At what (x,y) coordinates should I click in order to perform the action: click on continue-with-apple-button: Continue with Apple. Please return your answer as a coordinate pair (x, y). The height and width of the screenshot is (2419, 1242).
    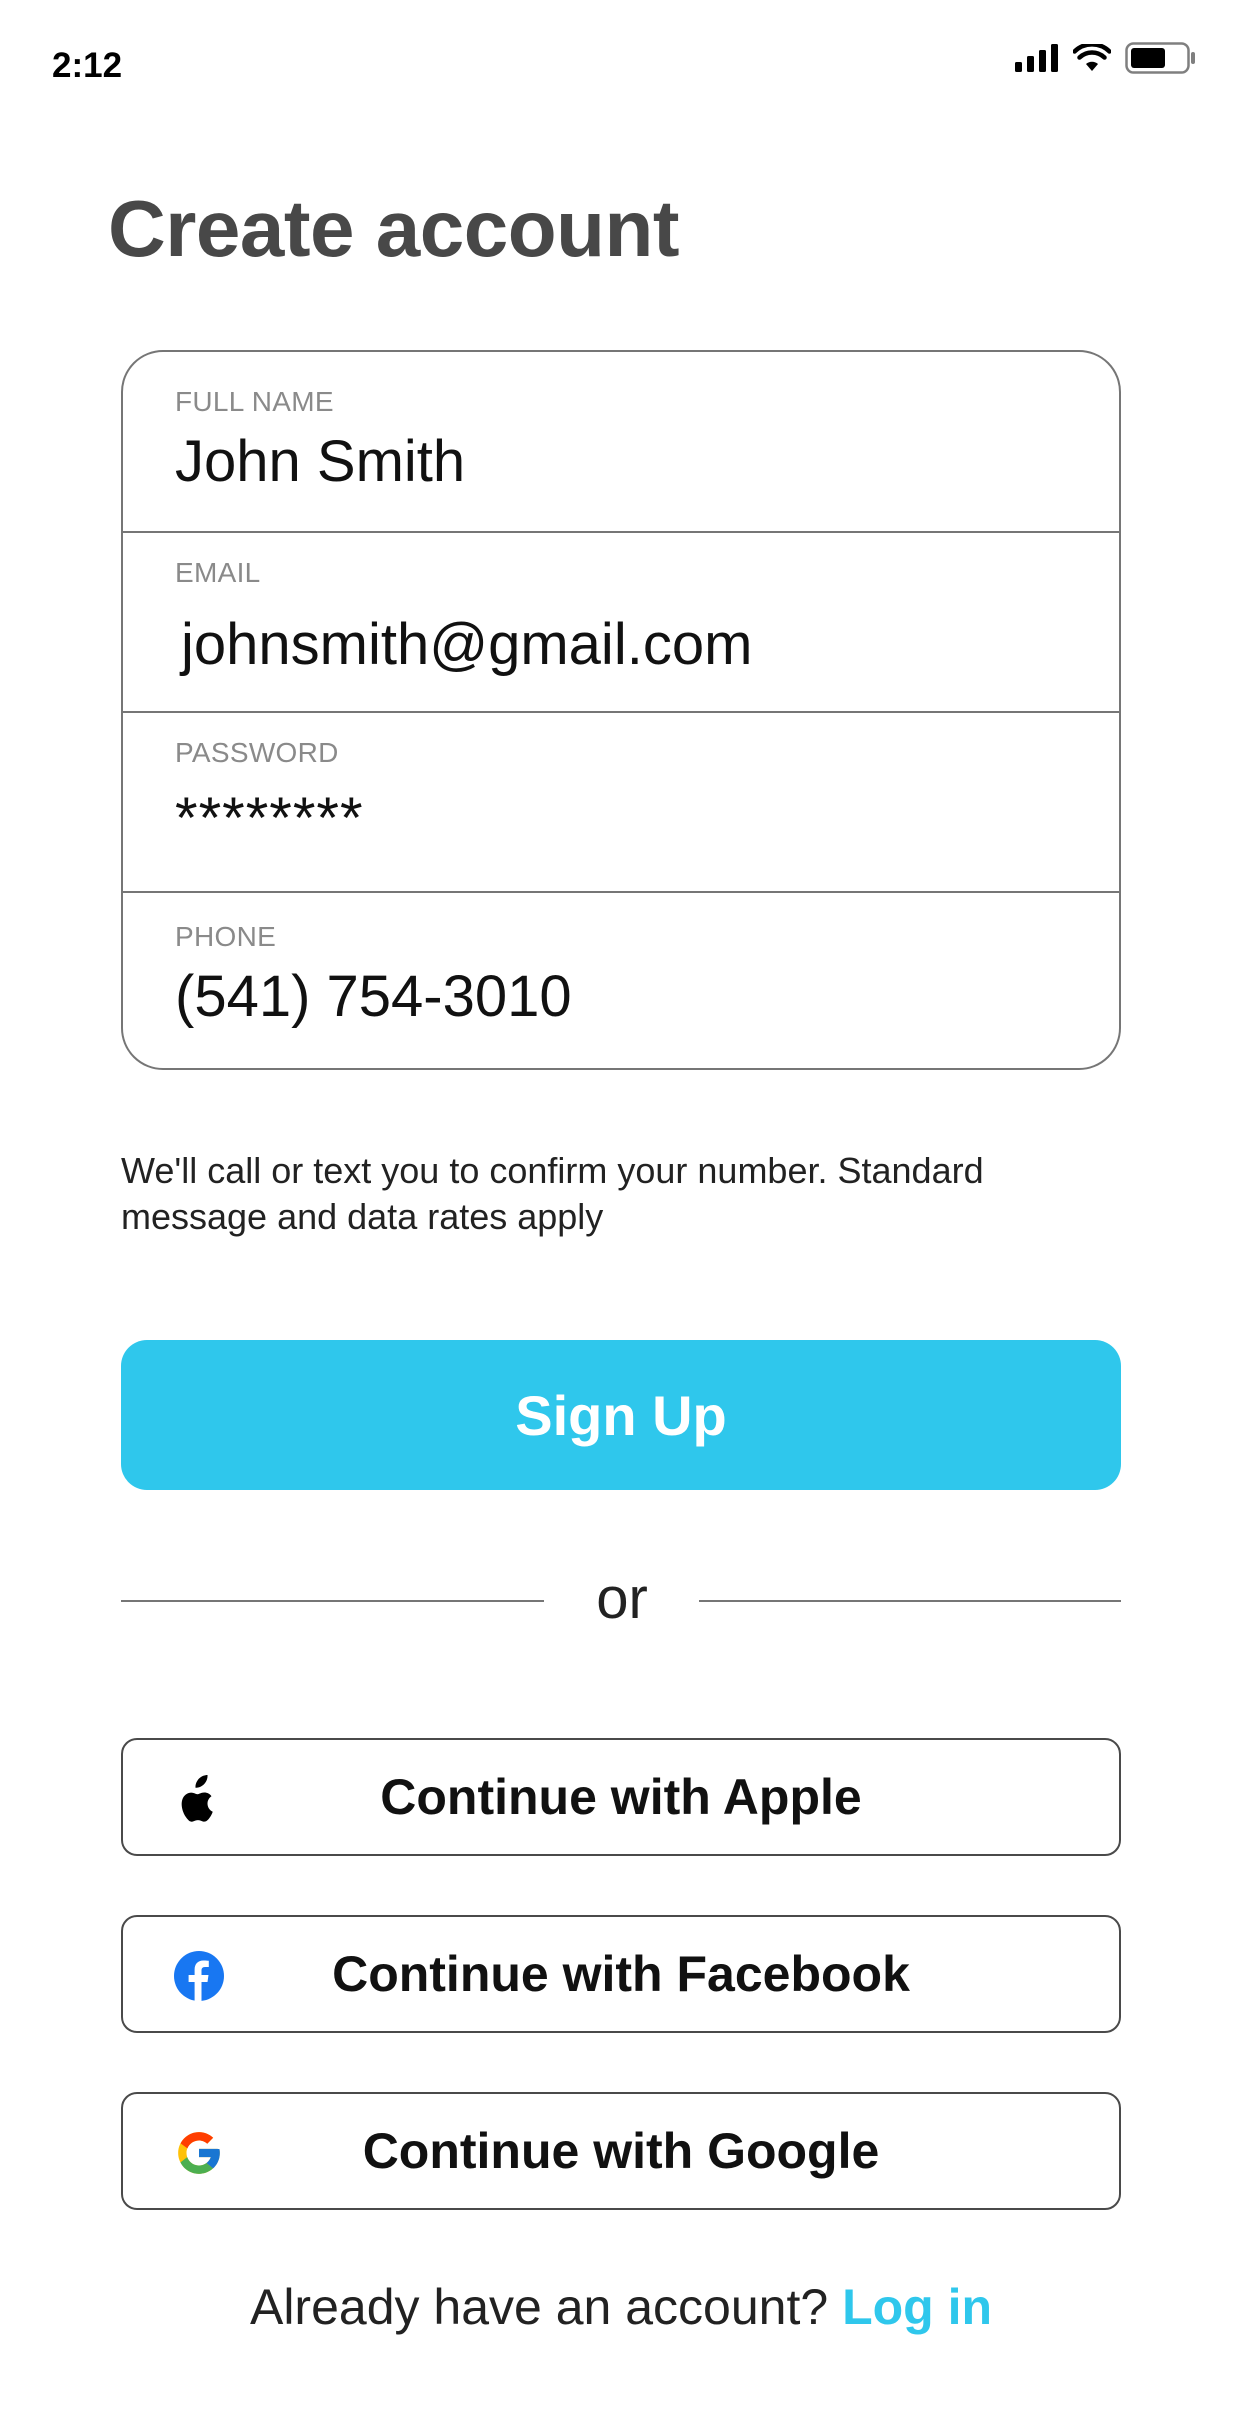
    Looking at the image, I should click on (621, 1797).